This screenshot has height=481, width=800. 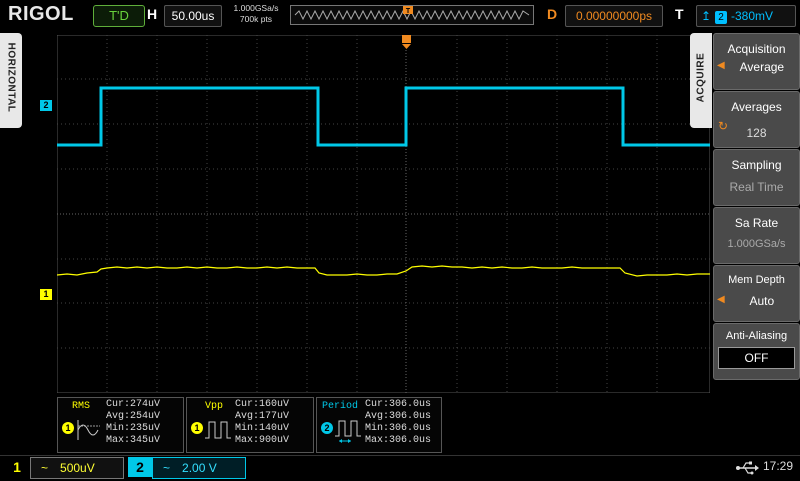 What do you see at coordinates (11, 77) in the screenshot?
I see `horizontal-tab-label: HORIZONTAL` at bounding box center [11, 77].